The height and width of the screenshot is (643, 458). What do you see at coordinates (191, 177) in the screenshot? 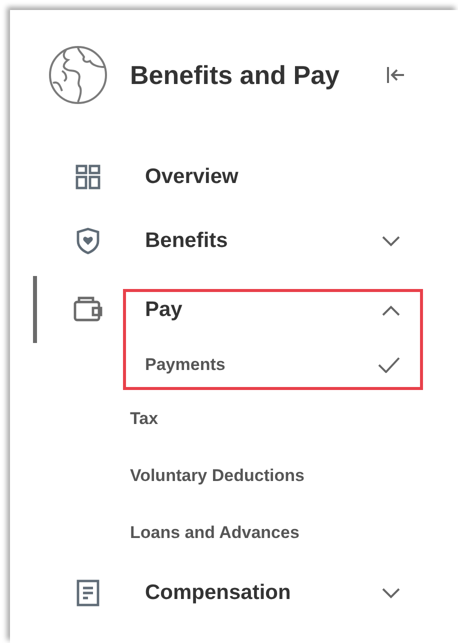
I see `nav-item: Overview` at bounding box center [191, 177].